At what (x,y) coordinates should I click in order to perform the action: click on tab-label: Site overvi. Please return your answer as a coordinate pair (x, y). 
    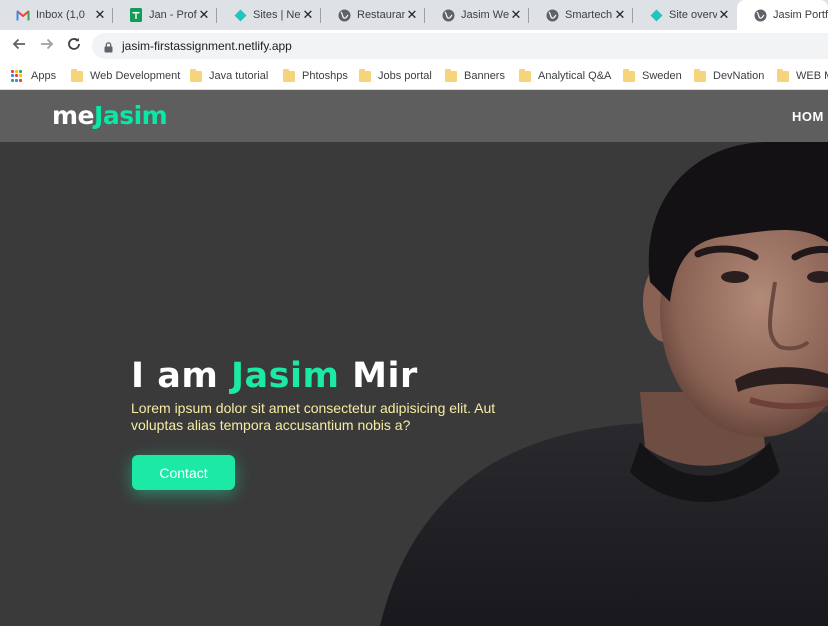
    Looking at the image, I should click on (693, 15).